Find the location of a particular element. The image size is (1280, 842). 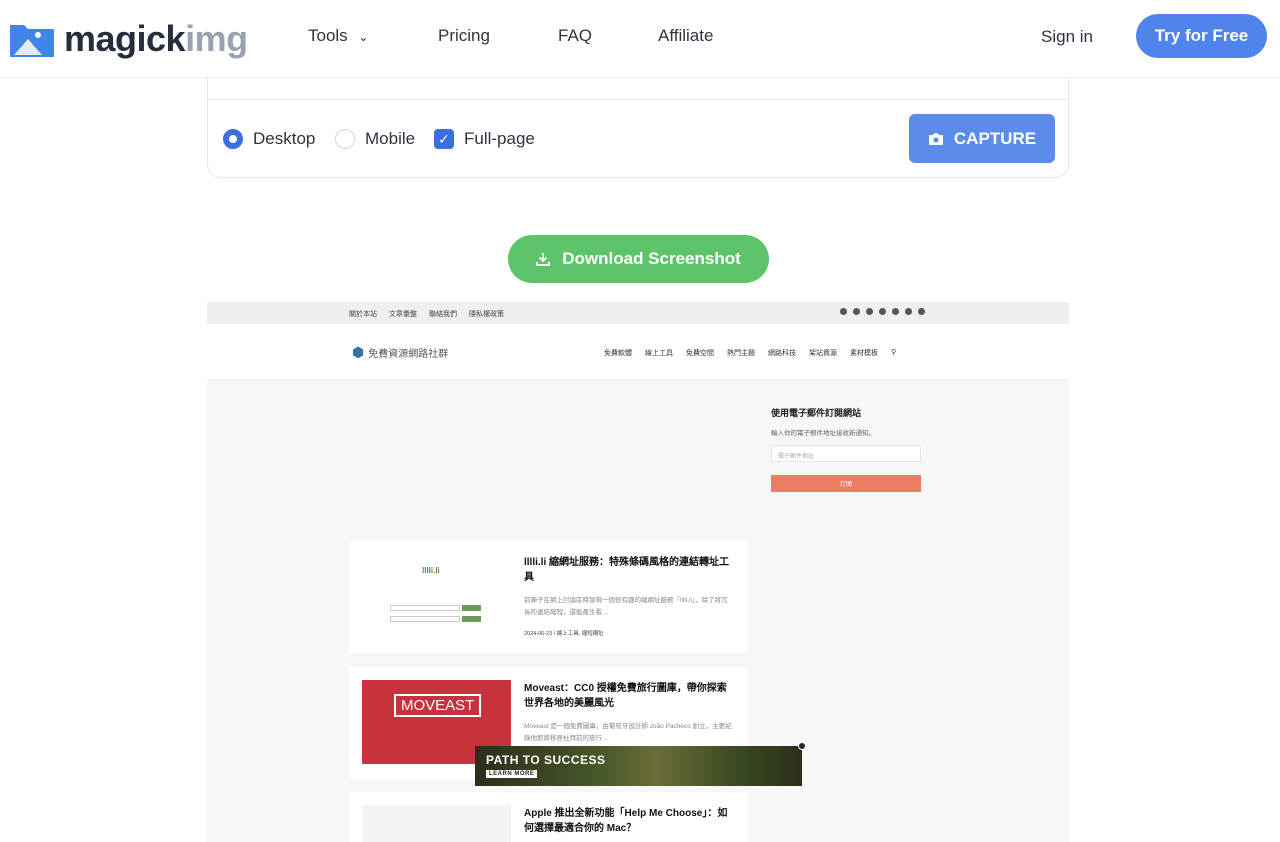

download-screenshot-button: Download Screenshot is located at coordinates (638, 259).